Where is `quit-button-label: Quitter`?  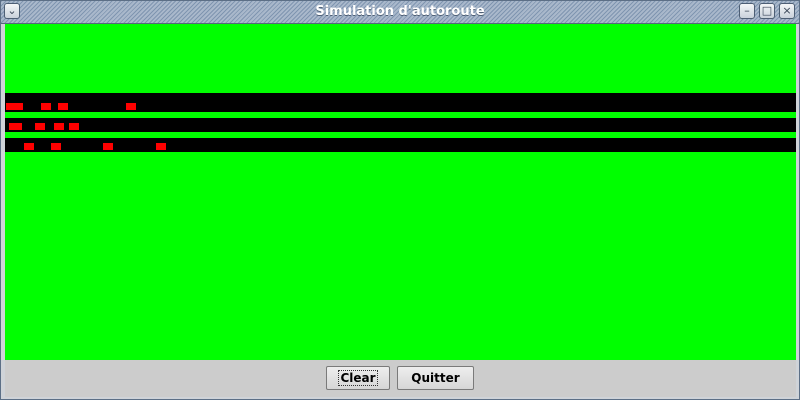
quit-button-label: Quitter is located at coordinates (435, 378).